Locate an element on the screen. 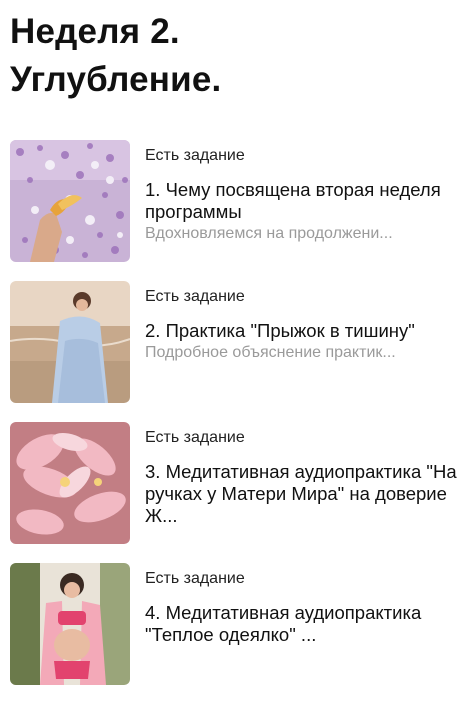 The image size is (476, 711). woman-at-sea-image is located at coordinates (70, 342).